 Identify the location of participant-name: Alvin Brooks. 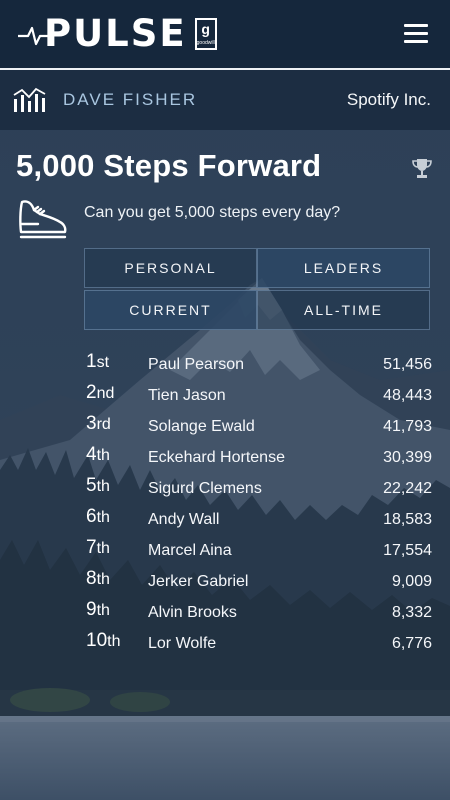
(192, 612).